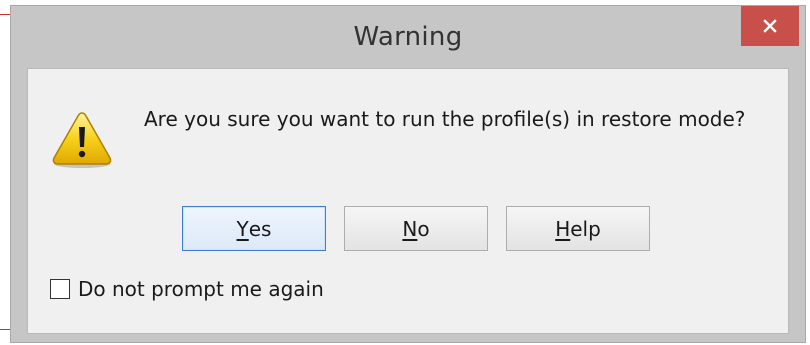  What do you see at coordinates (585, 228) in the screenshot?
I see `help-button-label: elp` at bounding box center [585, 228].